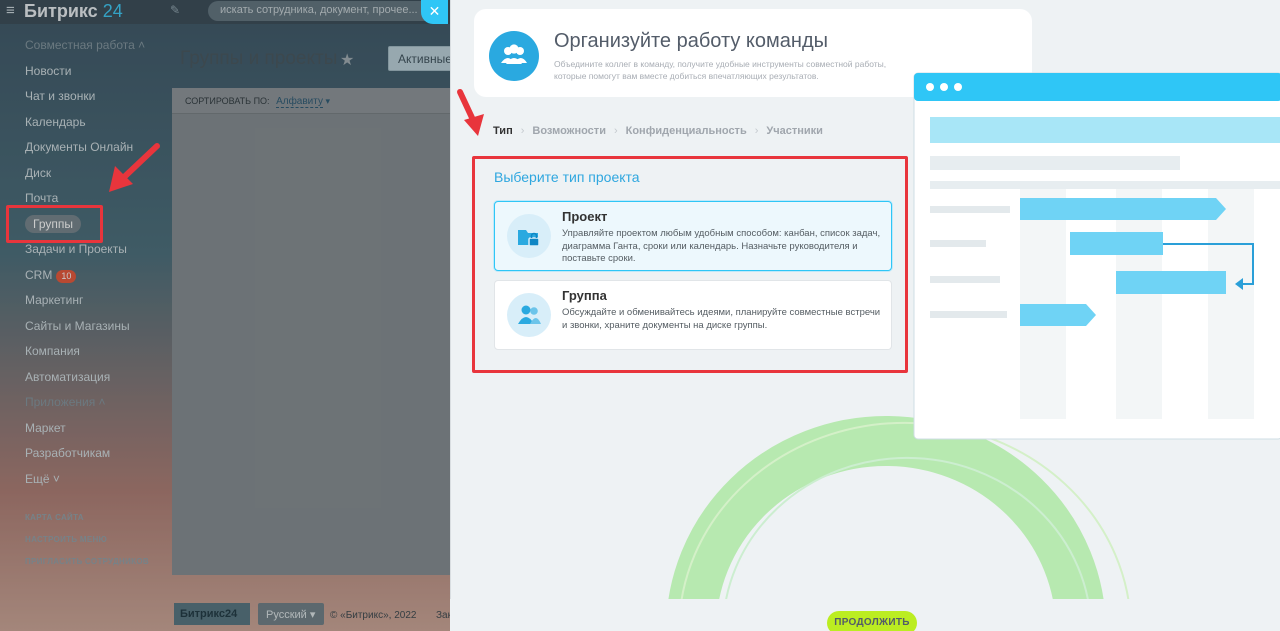  What do you see at coordinates (470, 112) in the screenshot?
I see `arrow-to-steps-icon` at bounding box center [470, 112].